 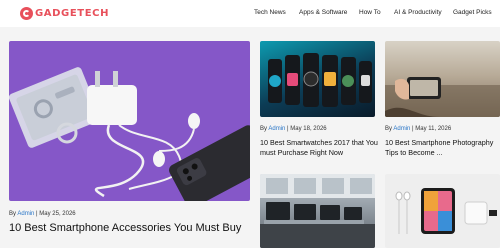 I want to click on nav-ai-productivity: AI & Productivity, so click(x=418, y=12).